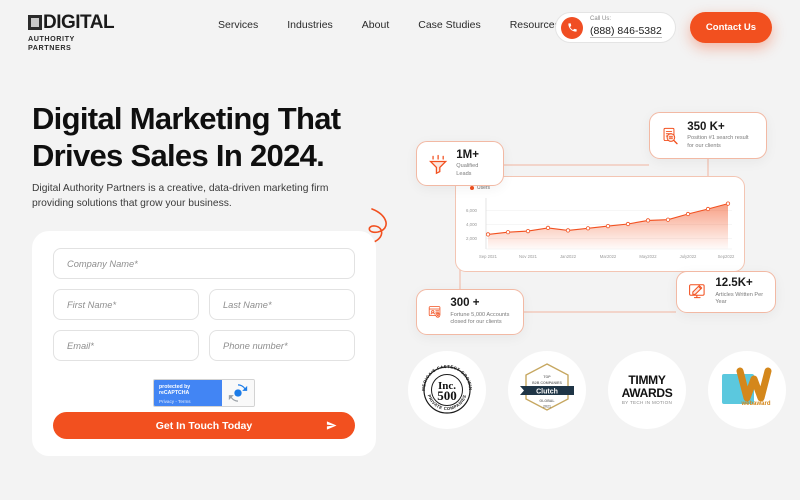 The width and height of the screenshot is (800, 500). I want to click on last-name-input: Last Name*, so click(282, 304).